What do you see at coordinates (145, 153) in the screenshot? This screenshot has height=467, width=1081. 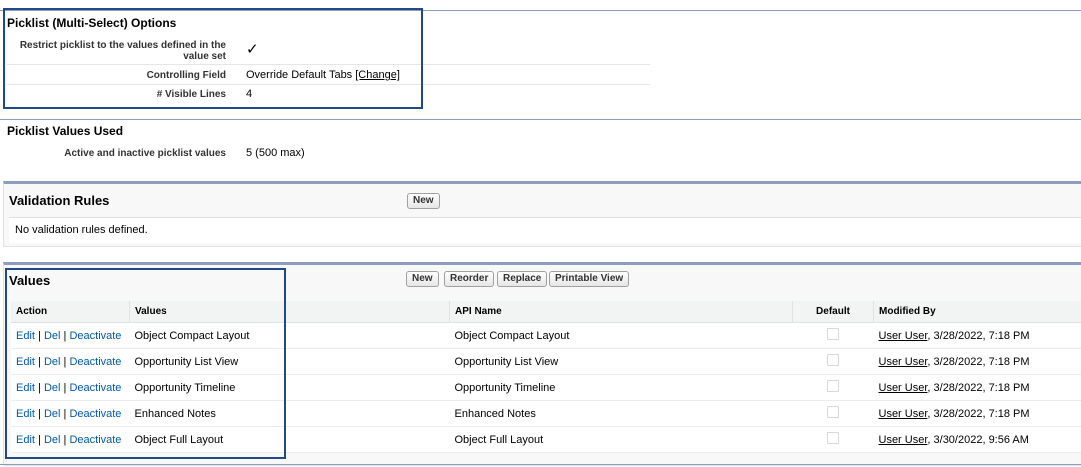 I see `active-values-label: Active and inactive picklist values` at bounding box center [145, 153].